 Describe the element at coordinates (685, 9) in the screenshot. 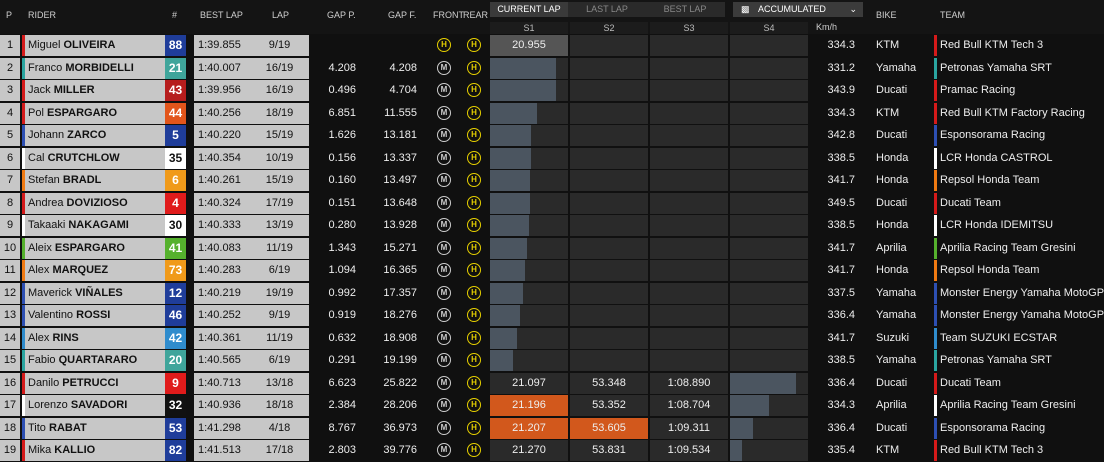

I see `tab-best-lap: BEST LAP` at that location.